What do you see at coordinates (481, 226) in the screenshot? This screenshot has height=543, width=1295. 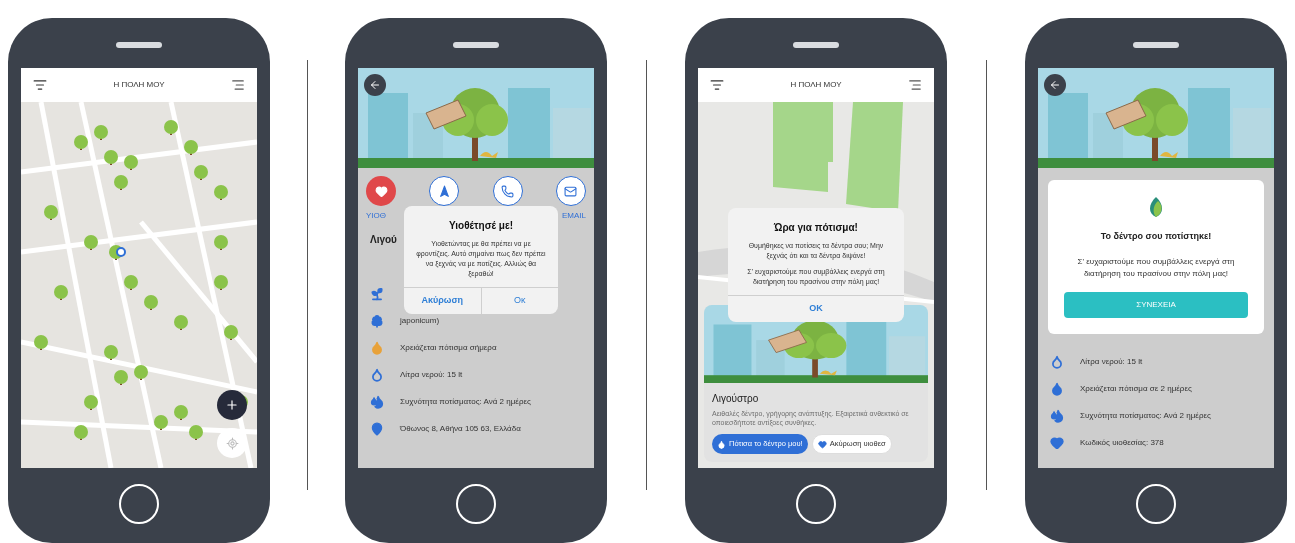 I see `dialog-title: Υιοθέτησέ με!` at bounding box center [481, 226].